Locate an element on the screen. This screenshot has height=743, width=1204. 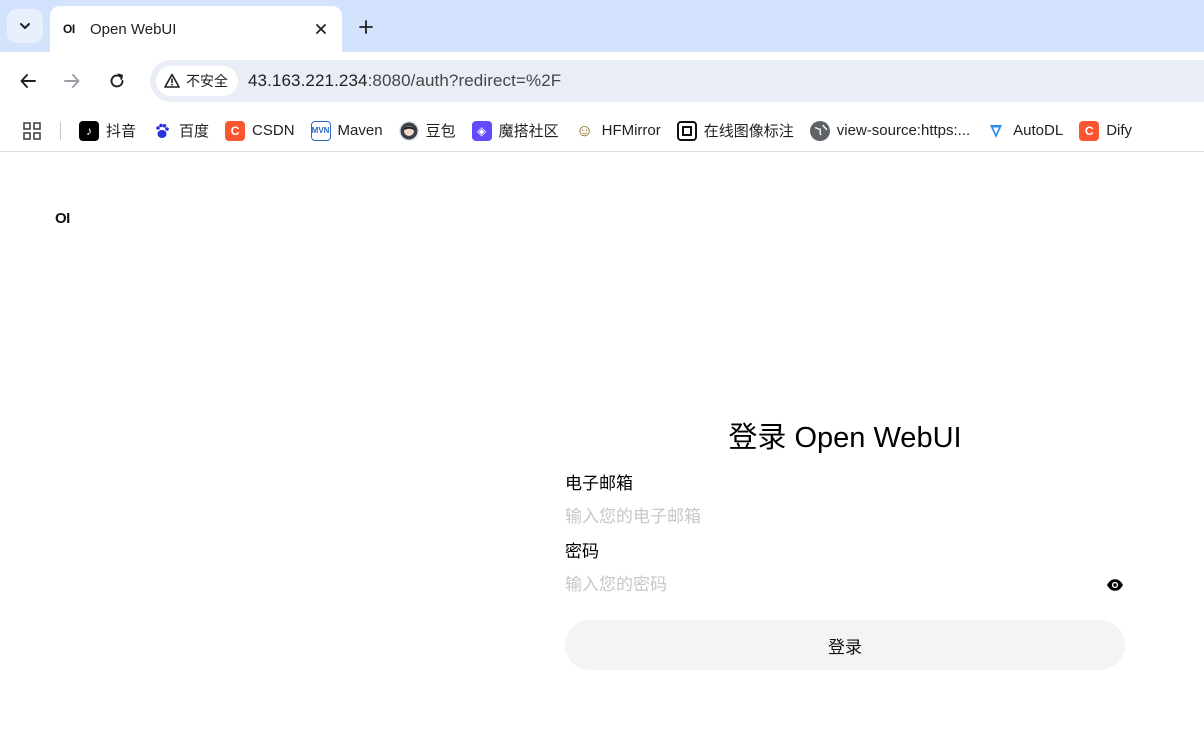
show-password-button is located at coordinates (1115, 585).